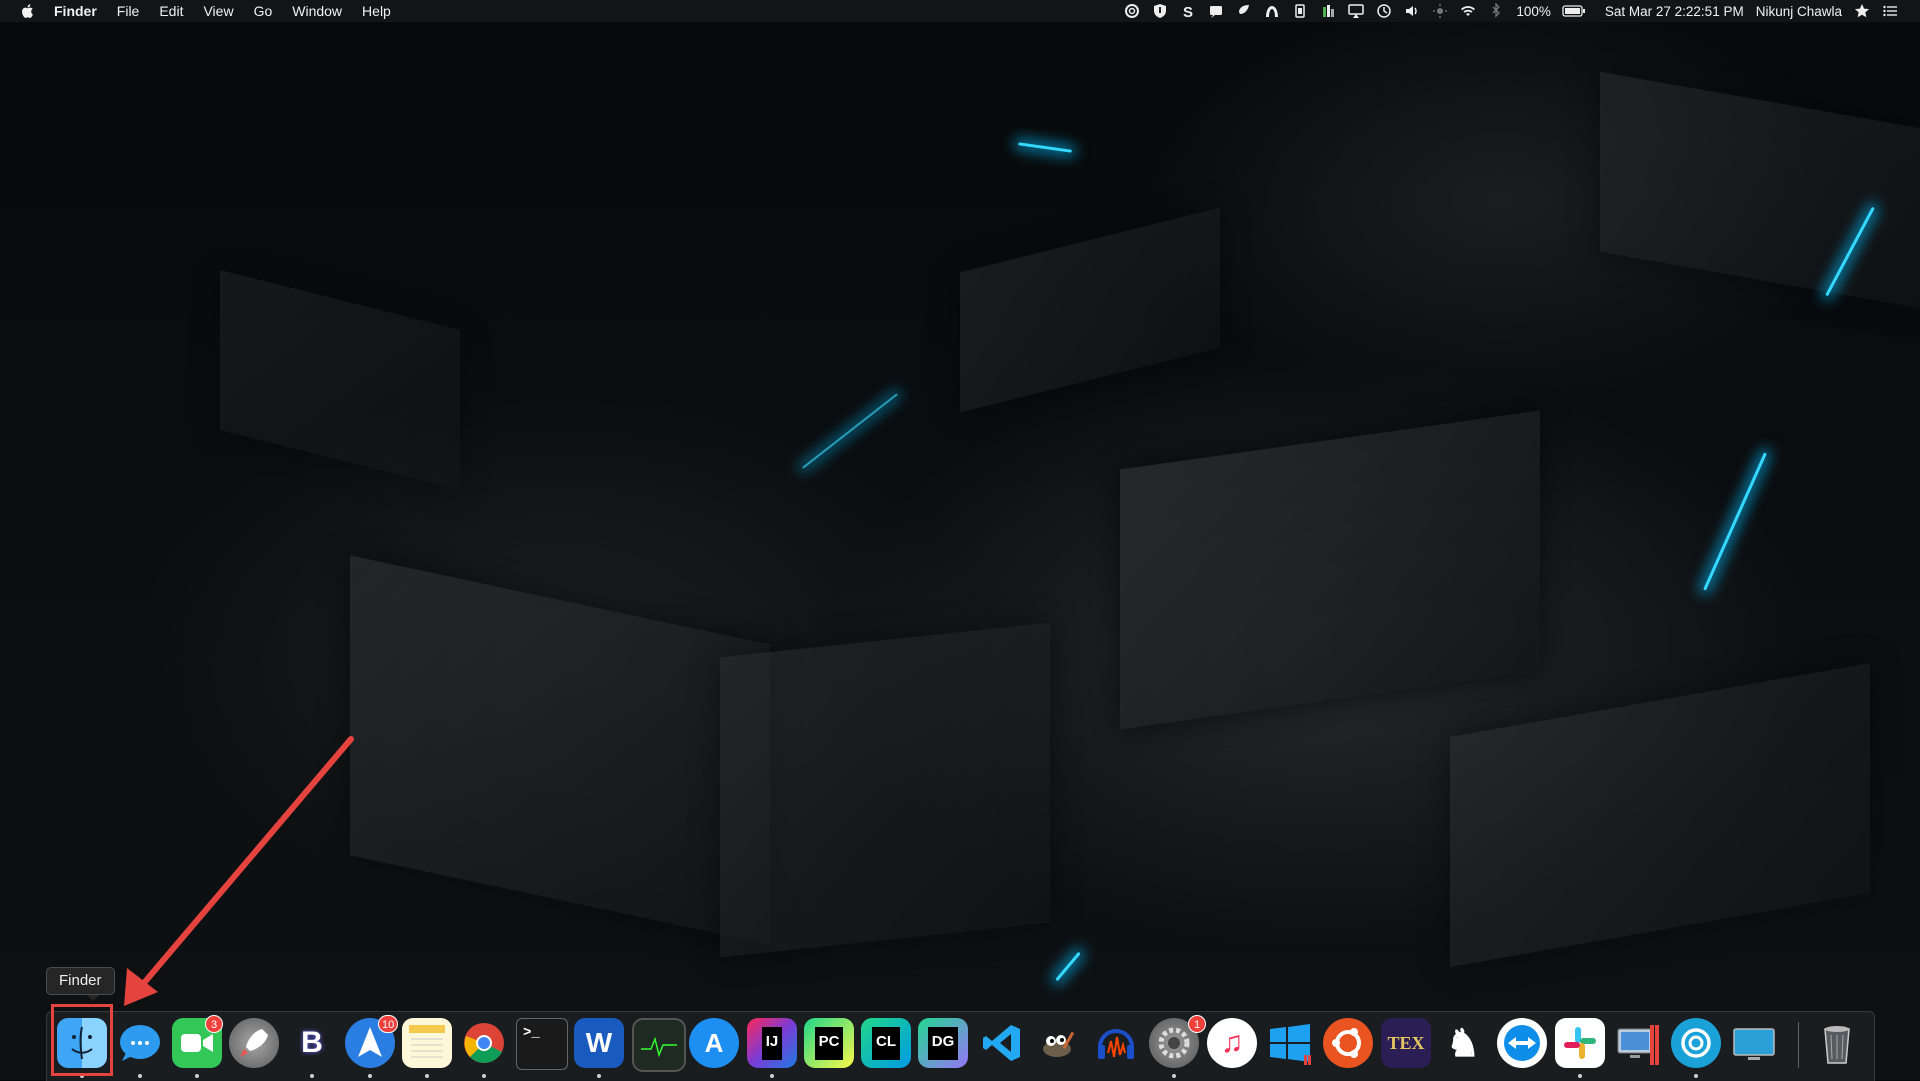  I want to click on dock-chess-icon: ♞, so click(1463, 1043).